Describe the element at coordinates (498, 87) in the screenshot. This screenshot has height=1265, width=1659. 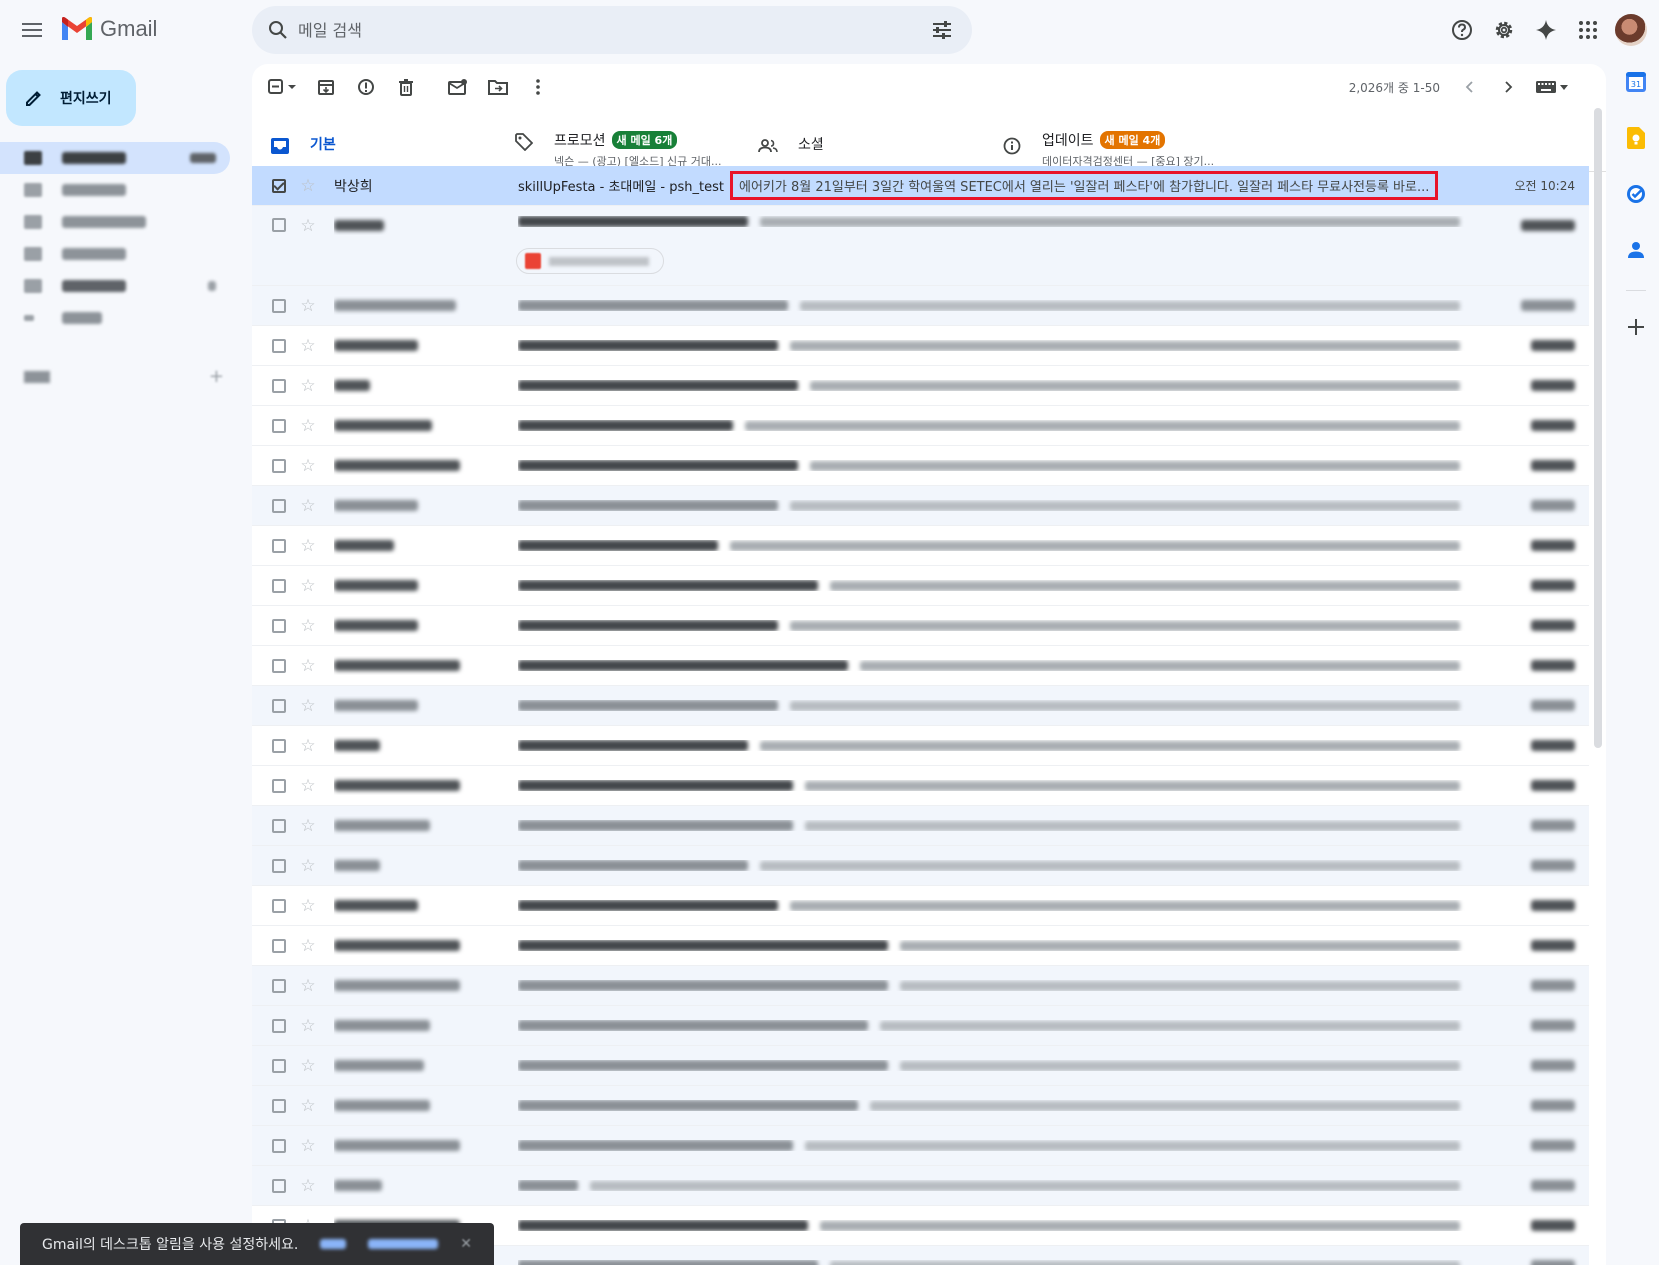
I see `move-to-folder-icon` at that location.